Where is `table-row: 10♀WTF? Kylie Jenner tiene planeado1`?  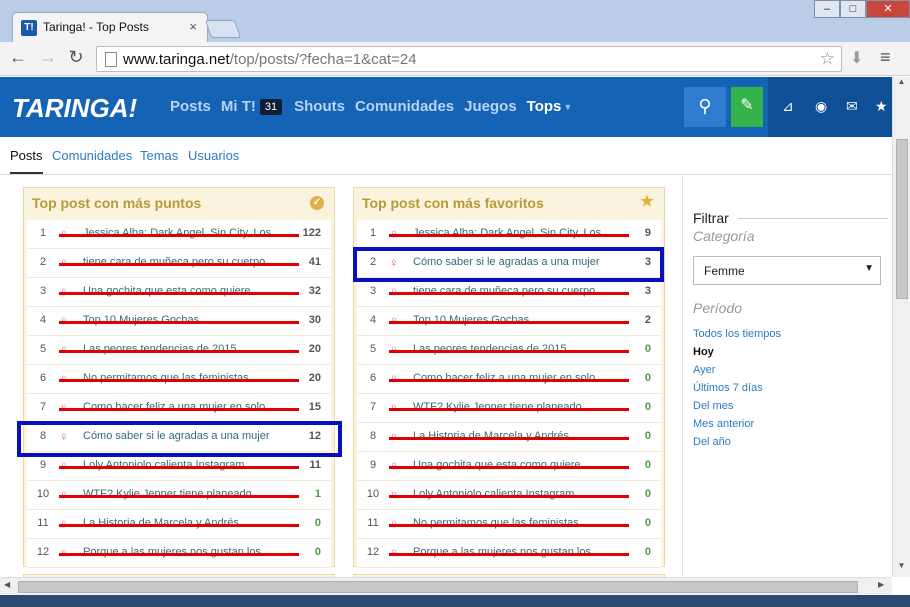 table-row: 10♀WTF? Kylie Jenner tiene planeado1 is located at coordinates (179, 495).